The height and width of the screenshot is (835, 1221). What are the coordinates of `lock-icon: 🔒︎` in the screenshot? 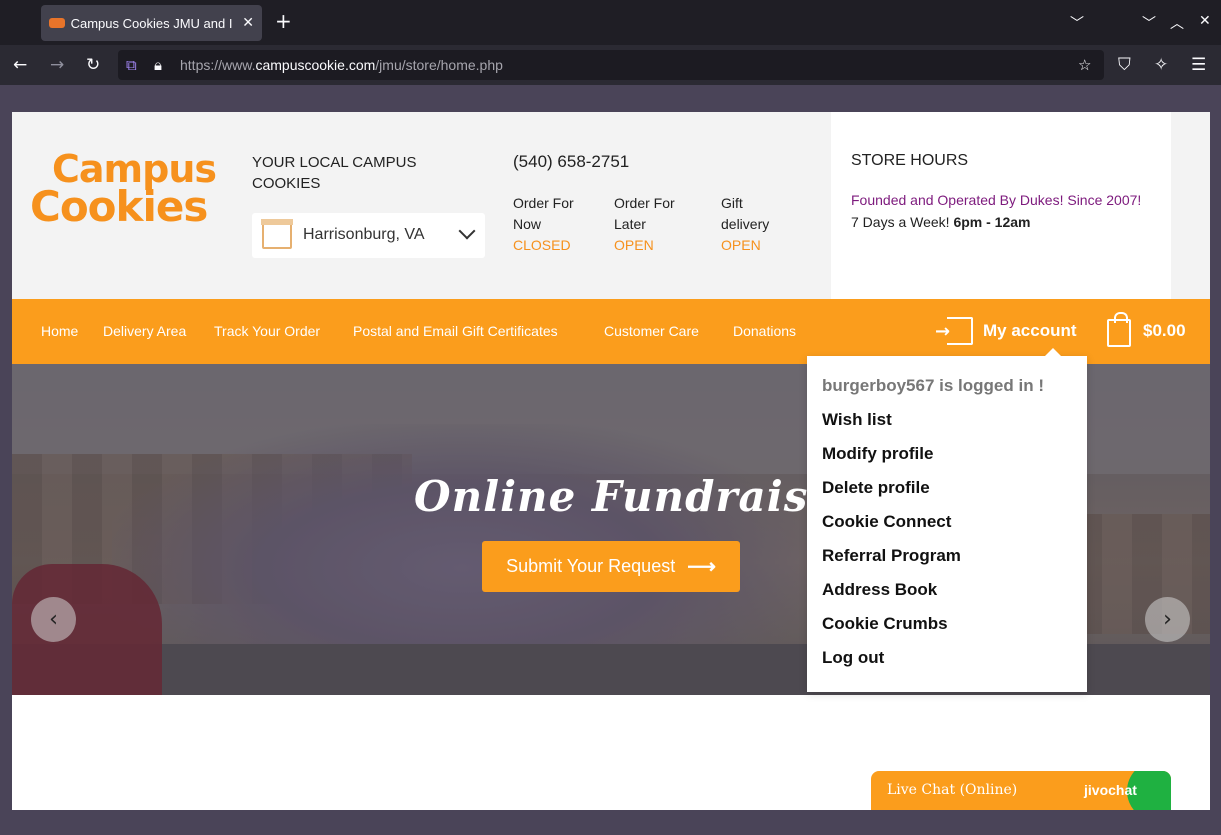 It's located at (158, 65).